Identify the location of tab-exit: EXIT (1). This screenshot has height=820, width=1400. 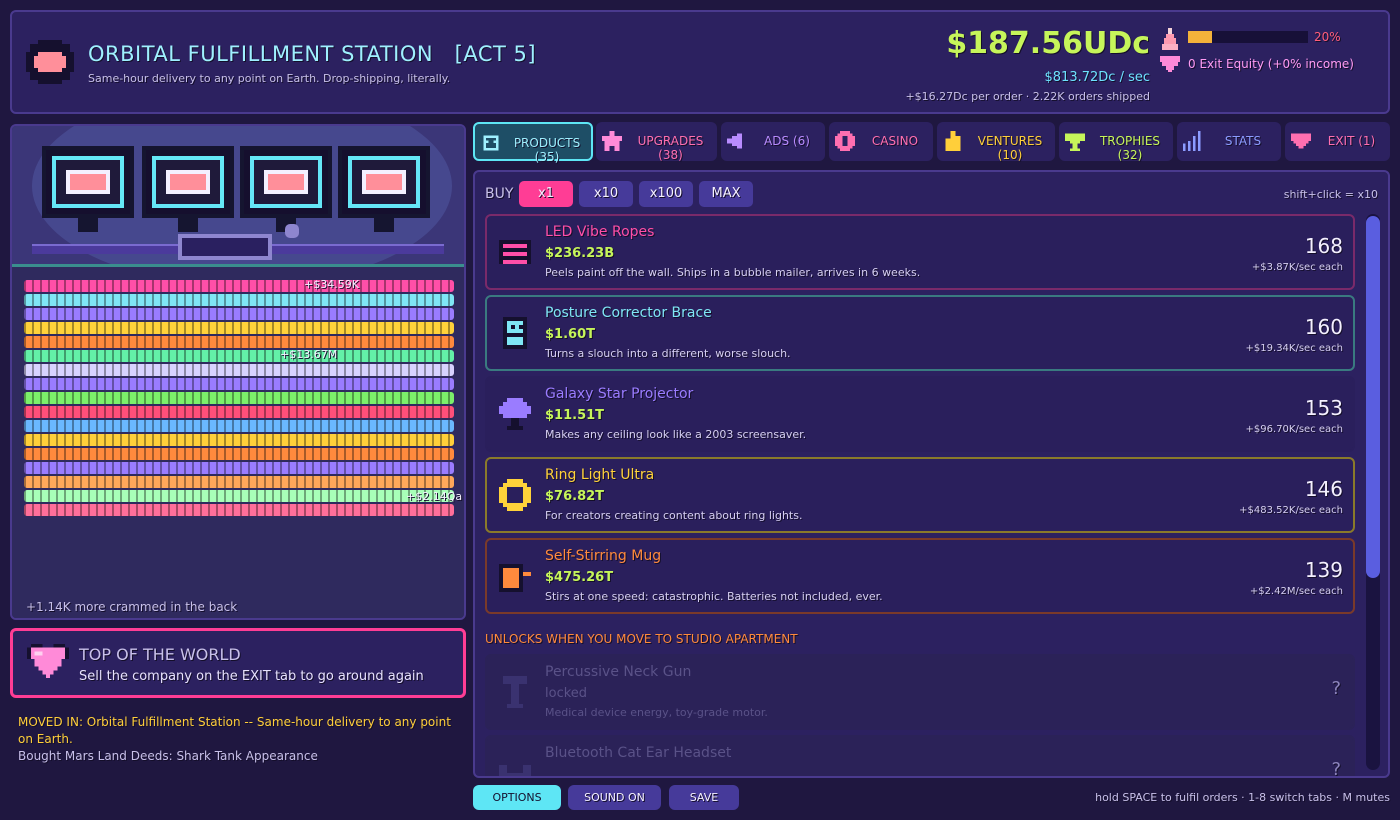
(1337, 141).